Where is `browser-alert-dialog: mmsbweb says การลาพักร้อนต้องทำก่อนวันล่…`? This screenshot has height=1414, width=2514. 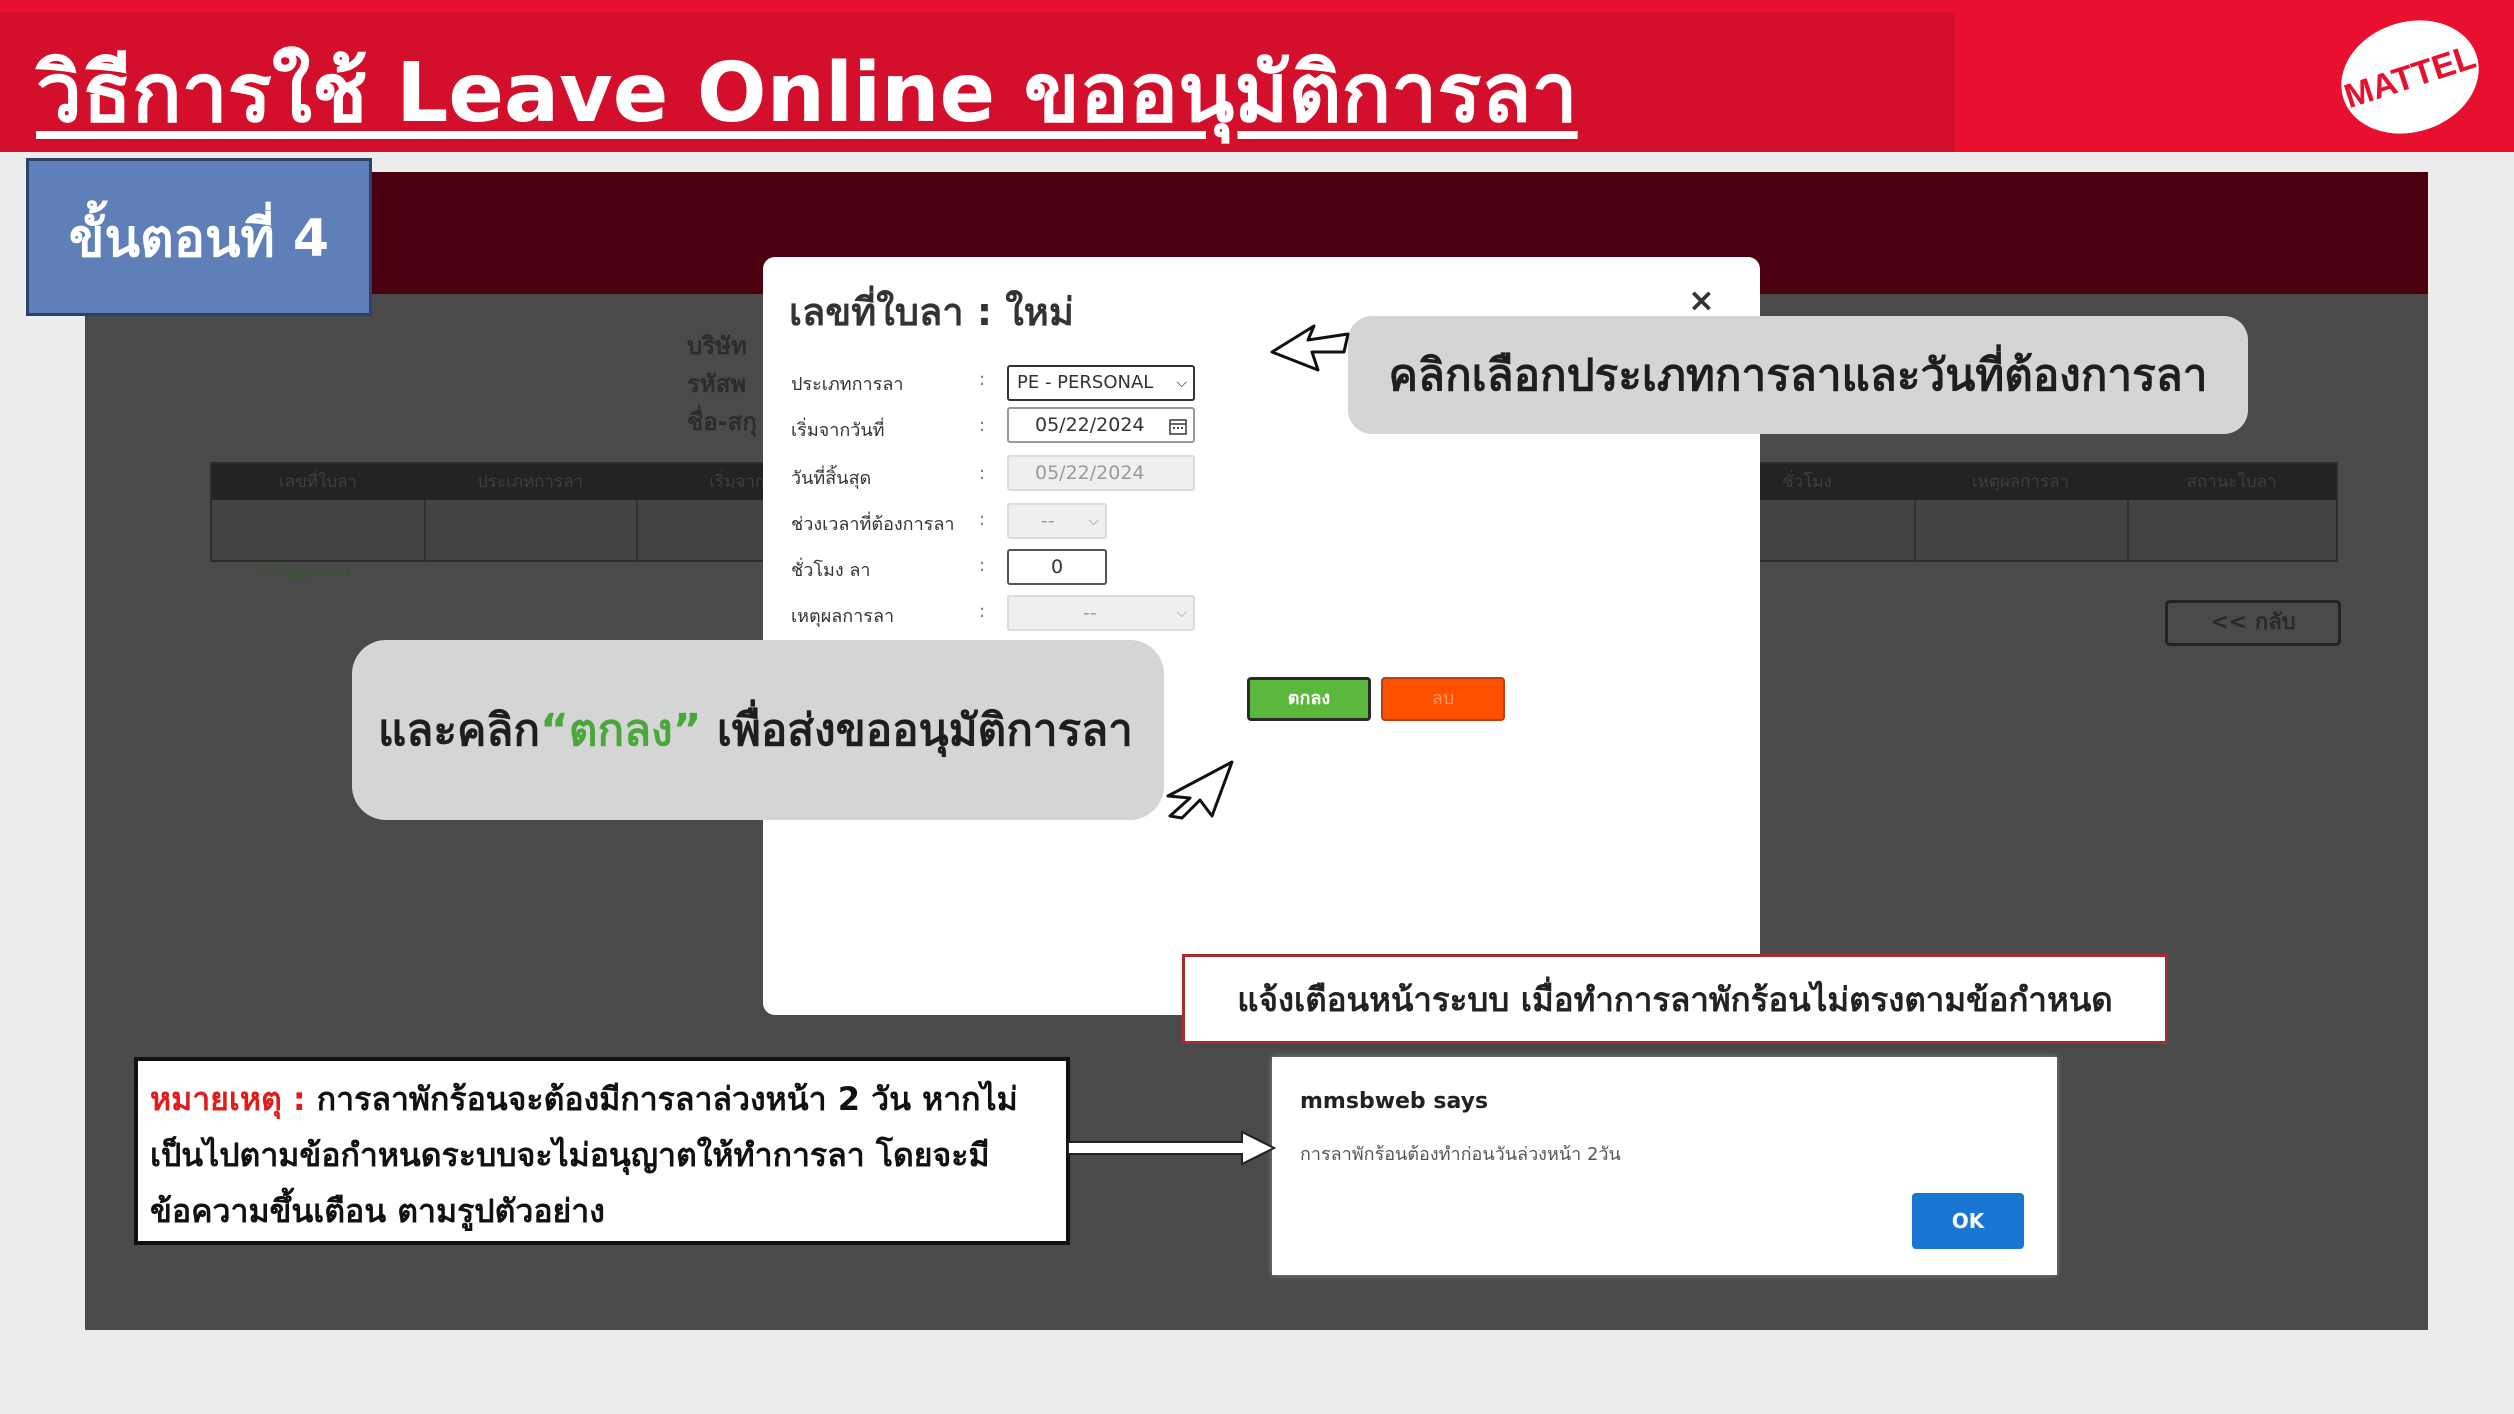 browser-alert-dialog: mmsbweb says การลาพักร้อนต้องทำก่อนวันล่… is located at coordinates (1664, 1166).